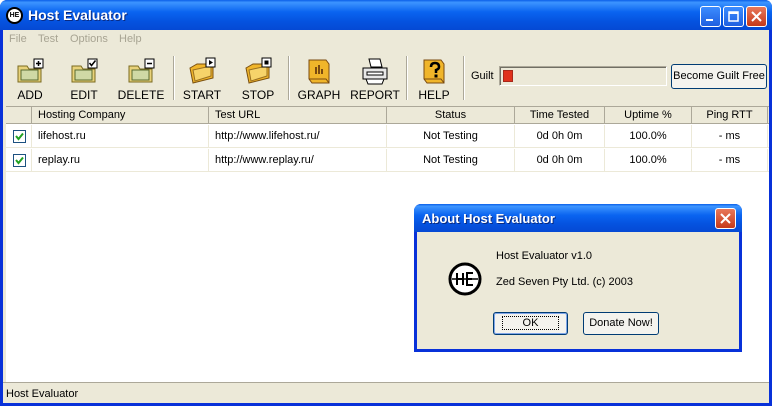  Describe the element at coordinates (19, 115) in the screenshot. I see `header-checkbox-column` at that location.